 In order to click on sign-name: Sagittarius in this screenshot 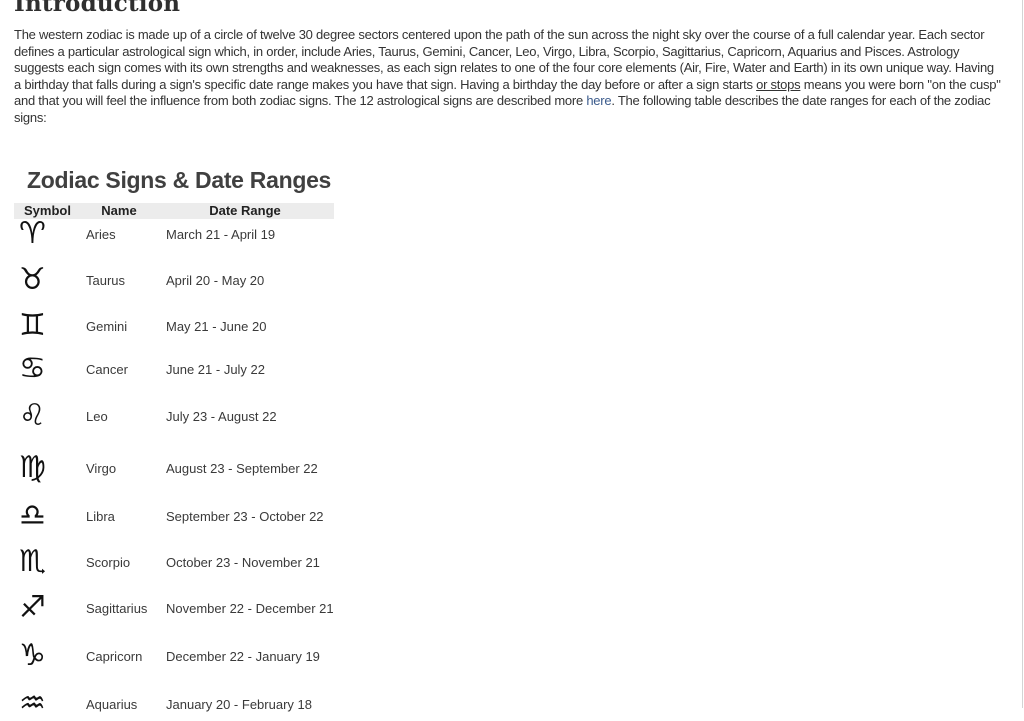, I will do `click(117, 608)`.